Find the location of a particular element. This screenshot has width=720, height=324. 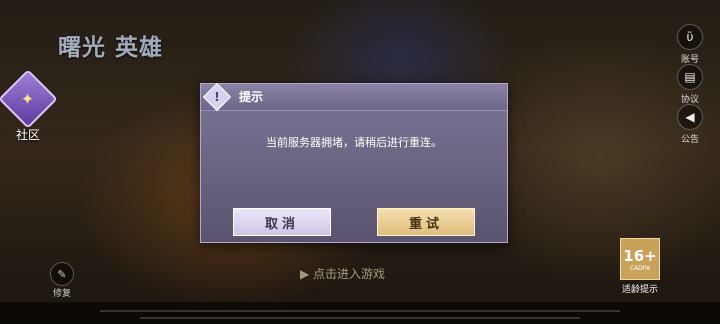

community-star-icon: ✦ is located at coordinates (29, 99).